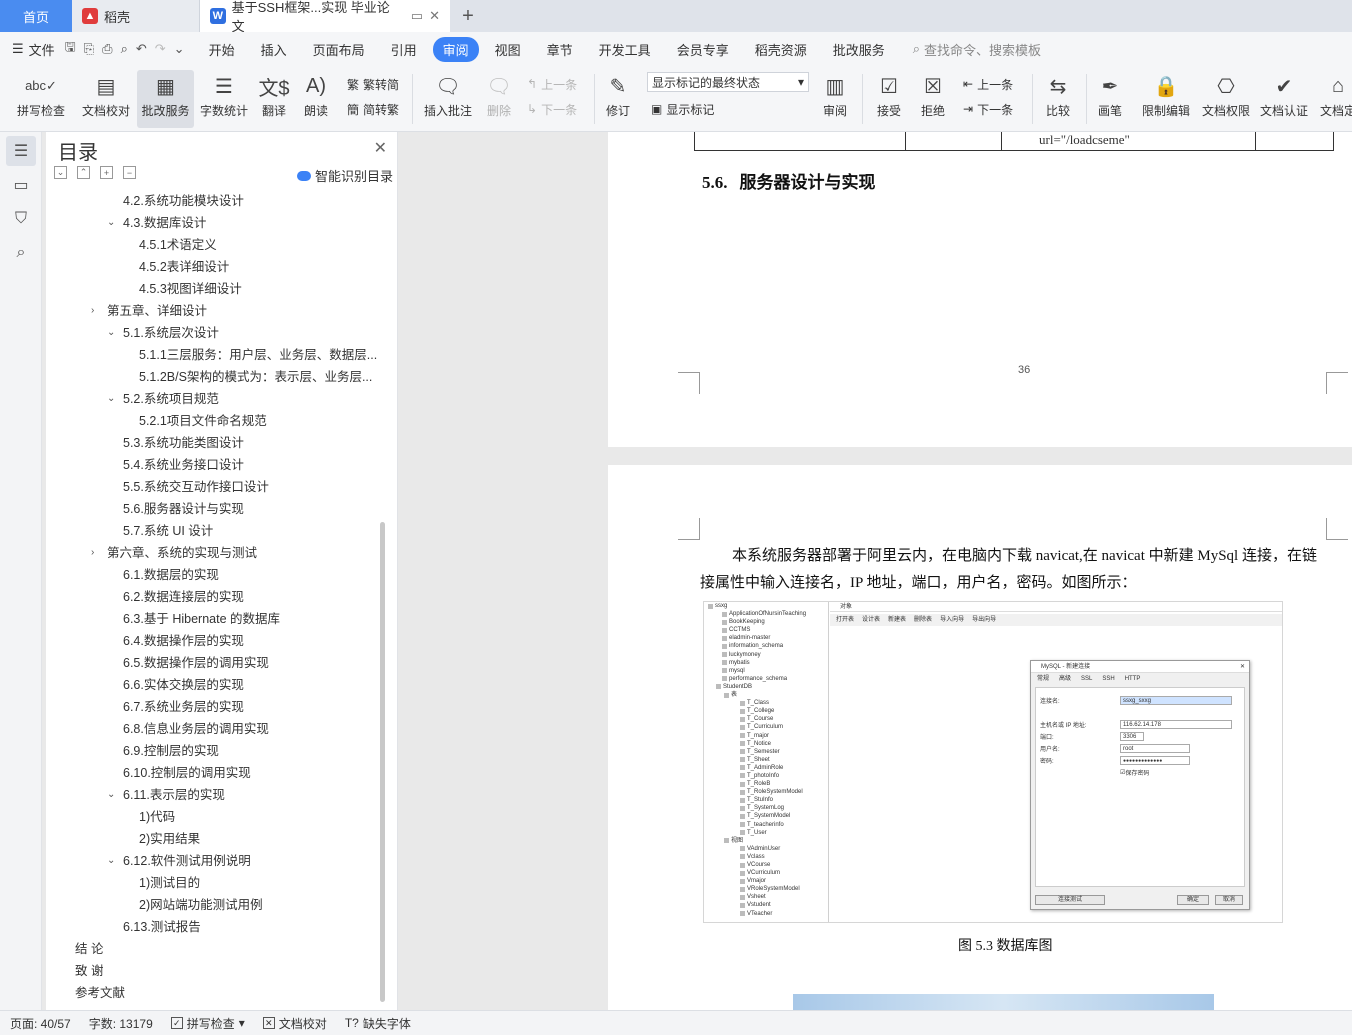  Describe the element at coordinates (618, 99) in the screenshot. I see `track-changes-button: ✎ 修订` at that location.